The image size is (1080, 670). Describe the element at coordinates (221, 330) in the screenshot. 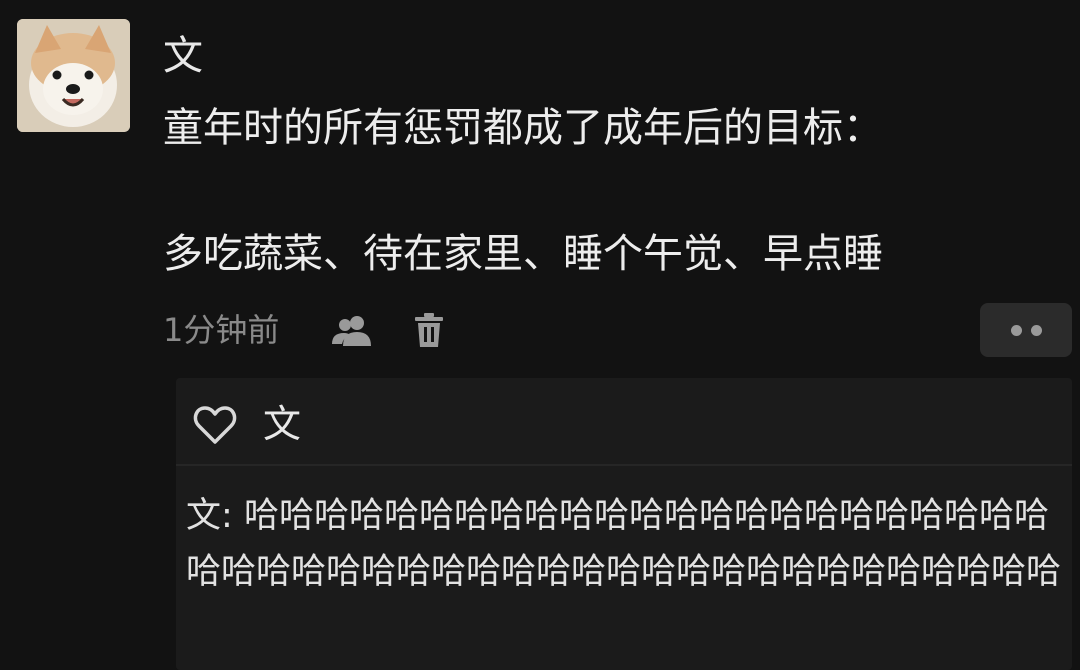

I see `timestamp: 1分钟前` at that location.